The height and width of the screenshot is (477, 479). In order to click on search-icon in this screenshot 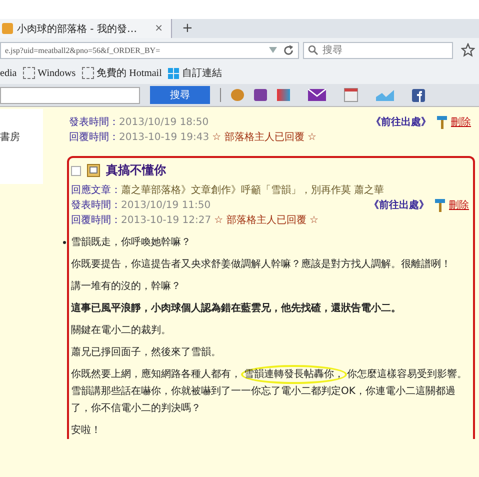, I will do `click(313, 50)`.